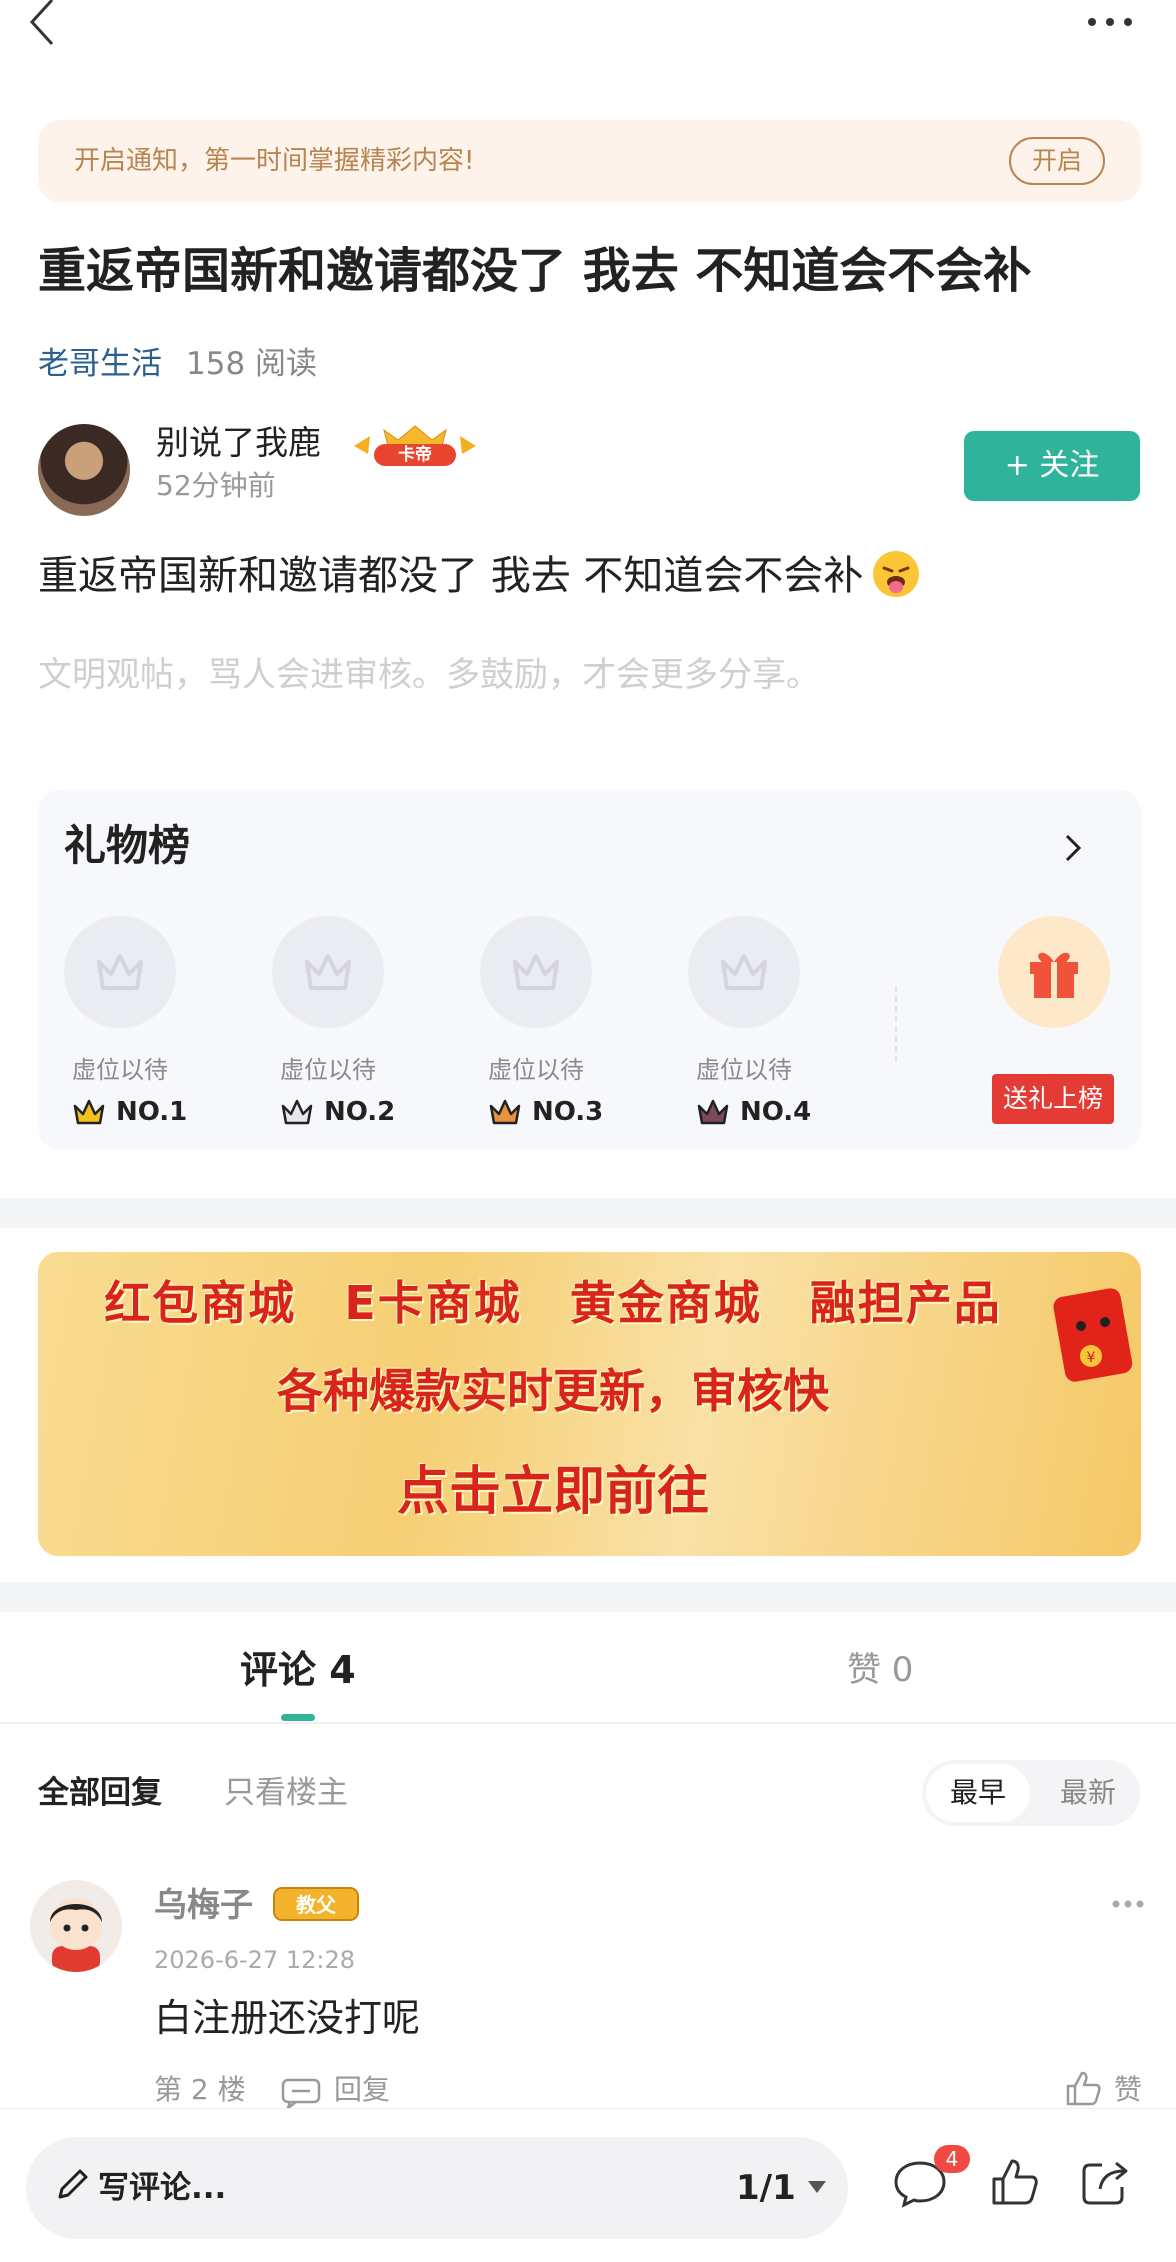 The width and height of the screenshot is (1176, 2262). I want to click on follow-button: + 关注, so click(1052, 466).